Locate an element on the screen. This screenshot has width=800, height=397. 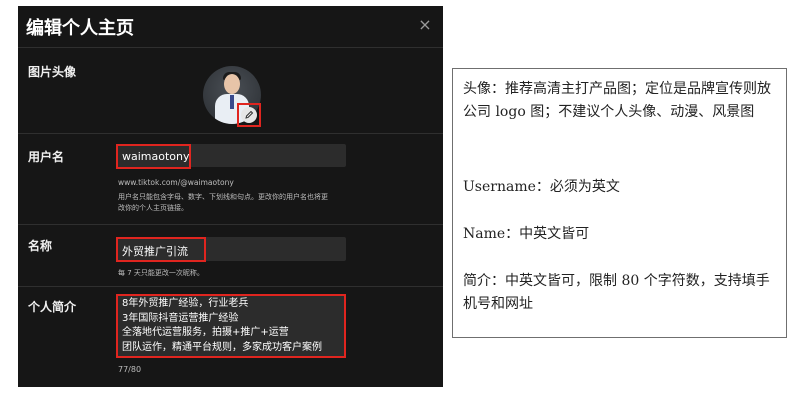
edit-avatar-button is located at coordinates (249, 115).